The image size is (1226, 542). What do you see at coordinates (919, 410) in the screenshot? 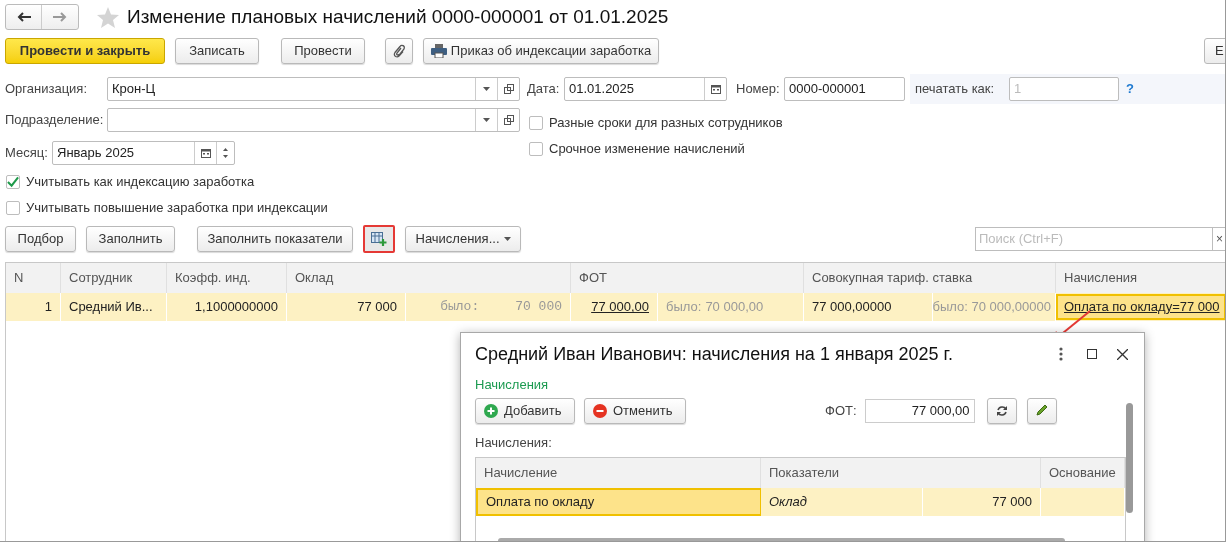
I see `fot-field: 77 000,00` at bounding box center [919, 410].